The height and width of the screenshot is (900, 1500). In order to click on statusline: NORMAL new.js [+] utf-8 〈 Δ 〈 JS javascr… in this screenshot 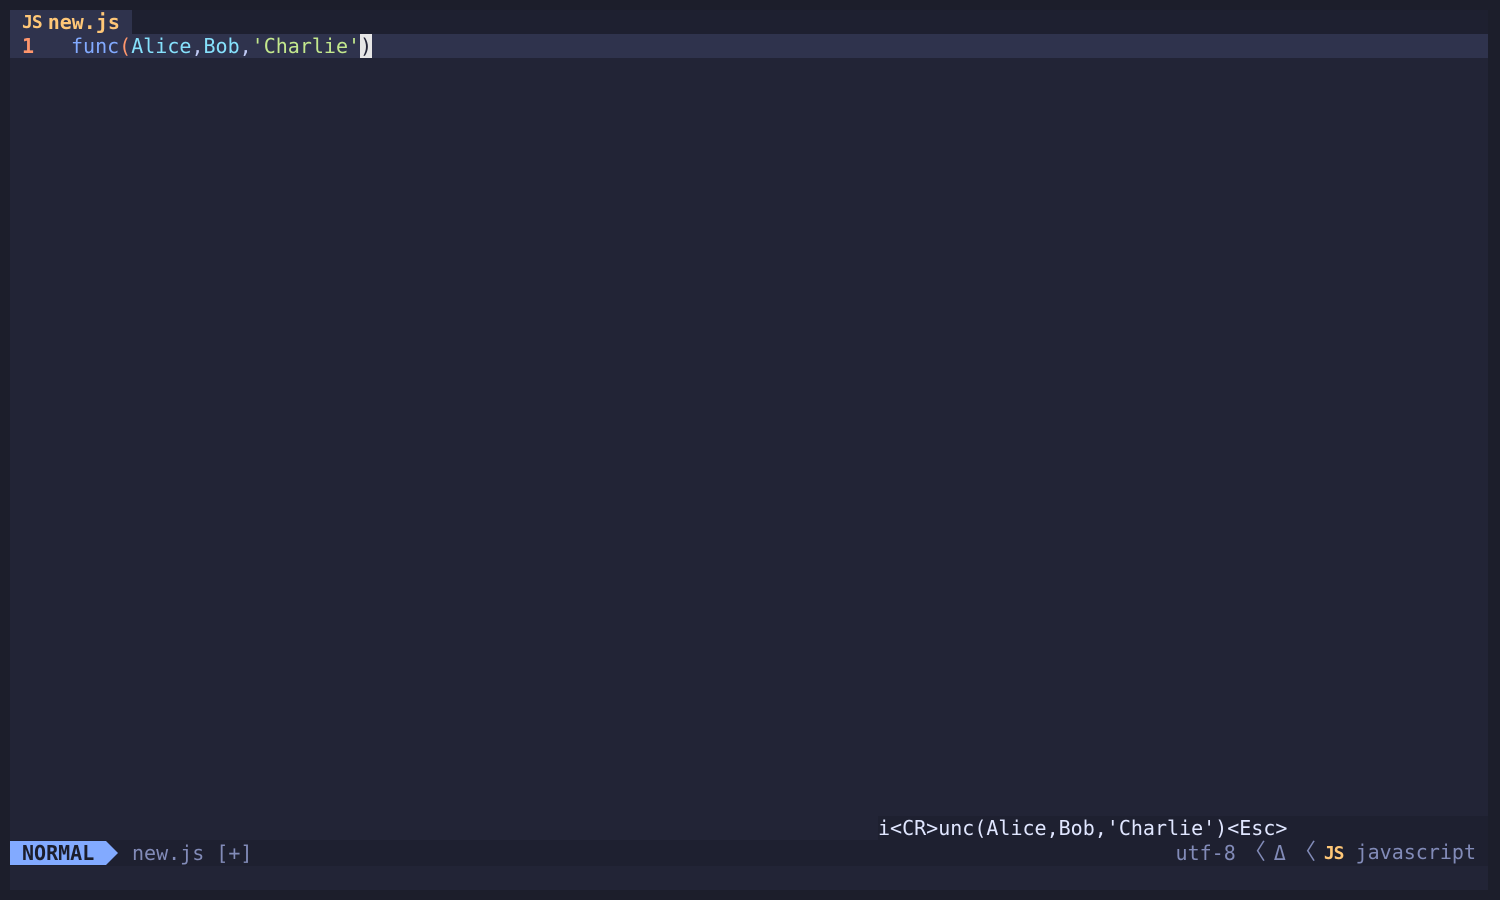, I will do `click(749, 853)`.